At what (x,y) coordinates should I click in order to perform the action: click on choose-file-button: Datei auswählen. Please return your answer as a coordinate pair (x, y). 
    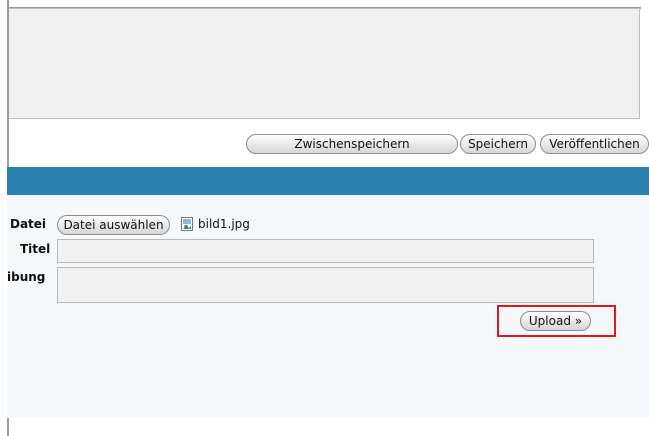
    Looking at the image, I should click on (113, 225).